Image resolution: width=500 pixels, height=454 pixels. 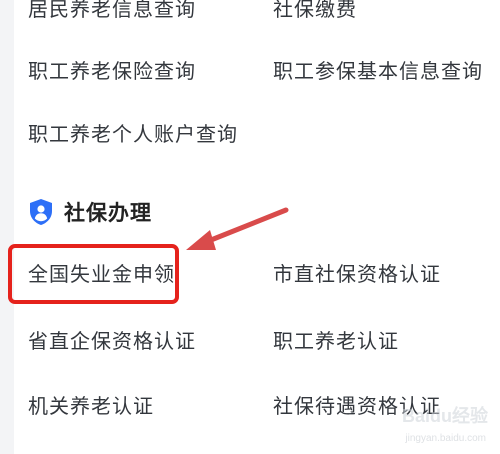 What do you see at coordinates (237, 228) in the screenshot?
I see `pointer-arrow-icon` at bounding box center [237, 228].